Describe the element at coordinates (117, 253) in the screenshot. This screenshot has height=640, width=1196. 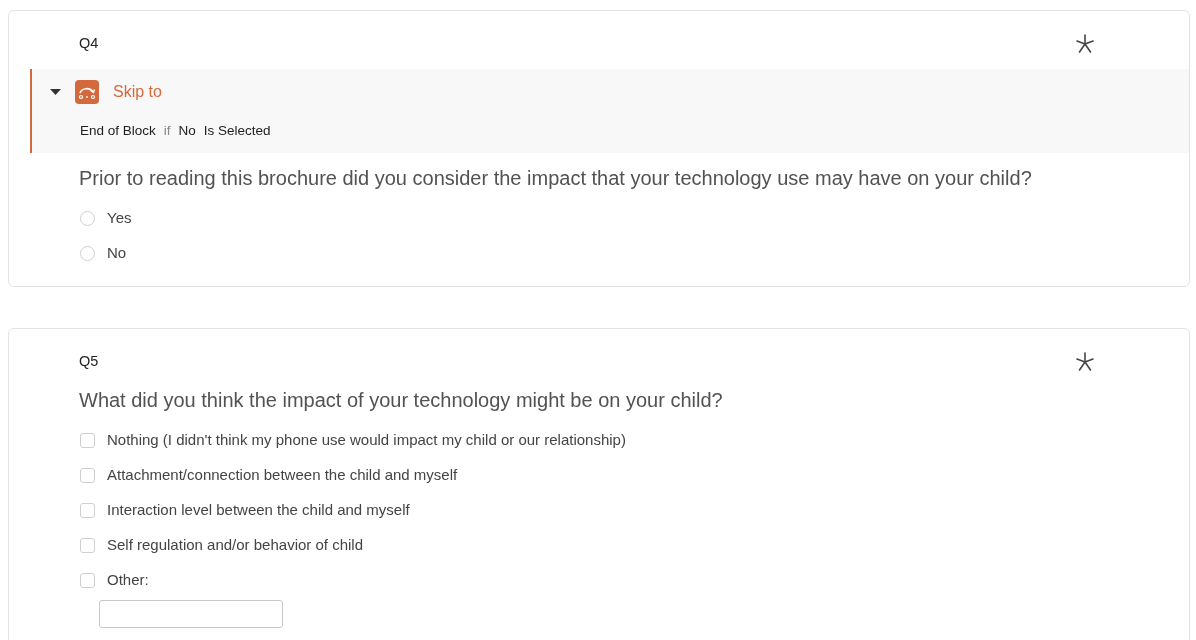
I see `choice-label: No` at that location.